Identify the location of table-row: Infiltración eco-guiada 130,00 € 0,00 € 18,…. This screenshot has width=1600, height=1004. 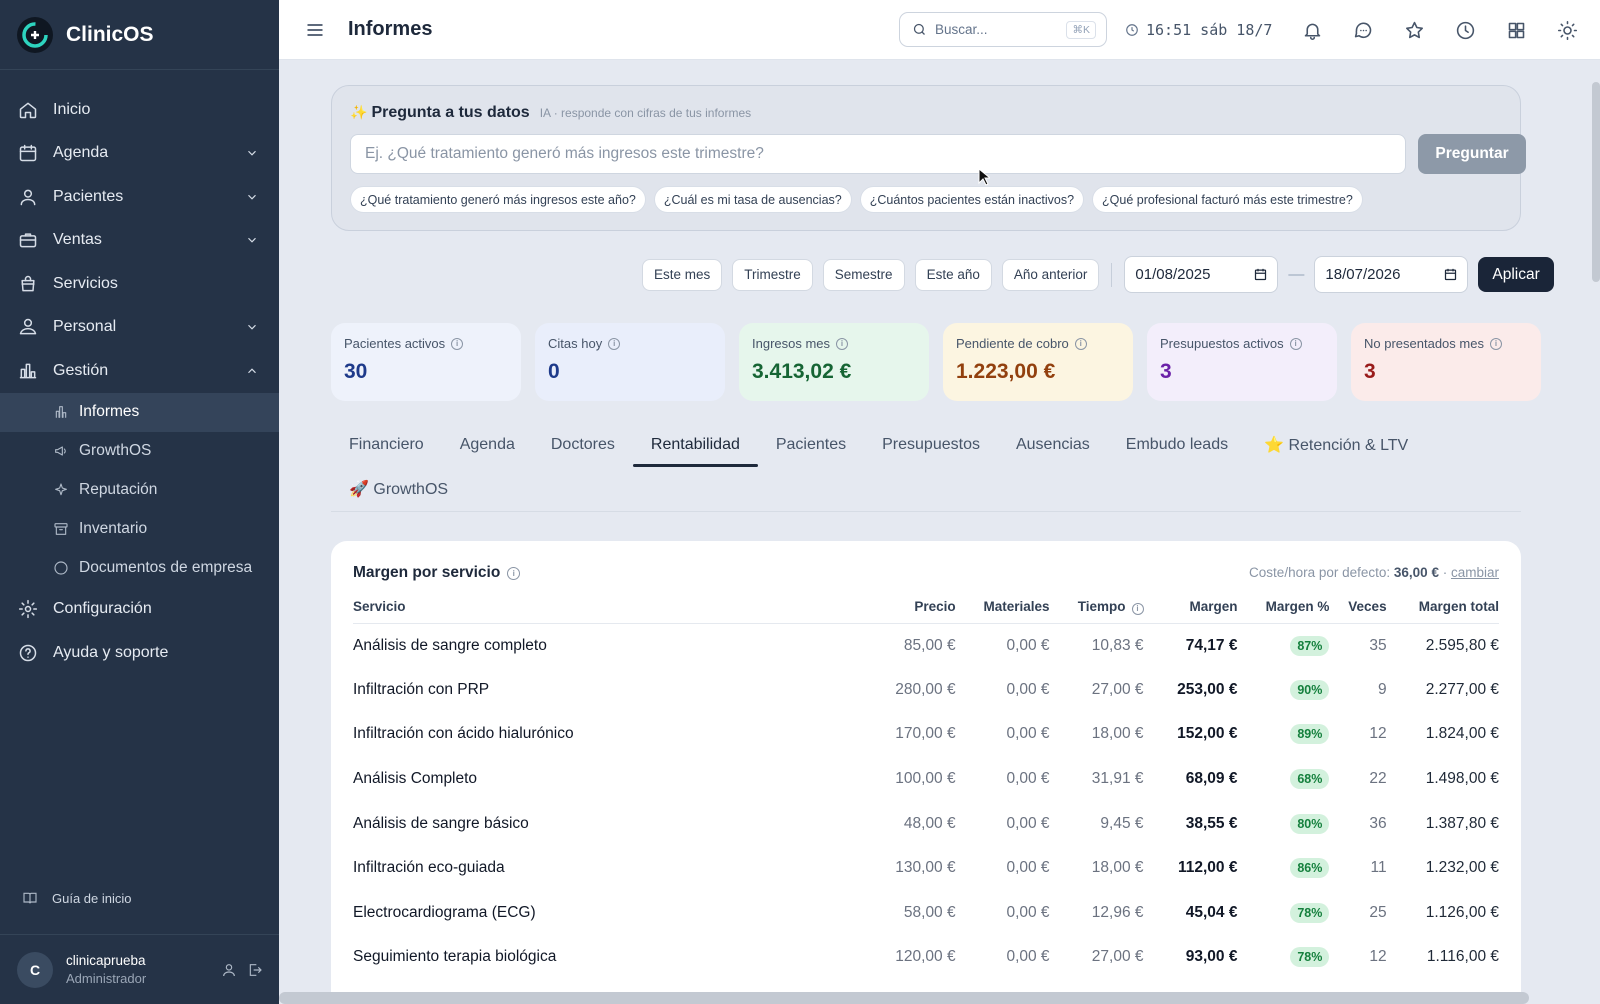
(926, 868).